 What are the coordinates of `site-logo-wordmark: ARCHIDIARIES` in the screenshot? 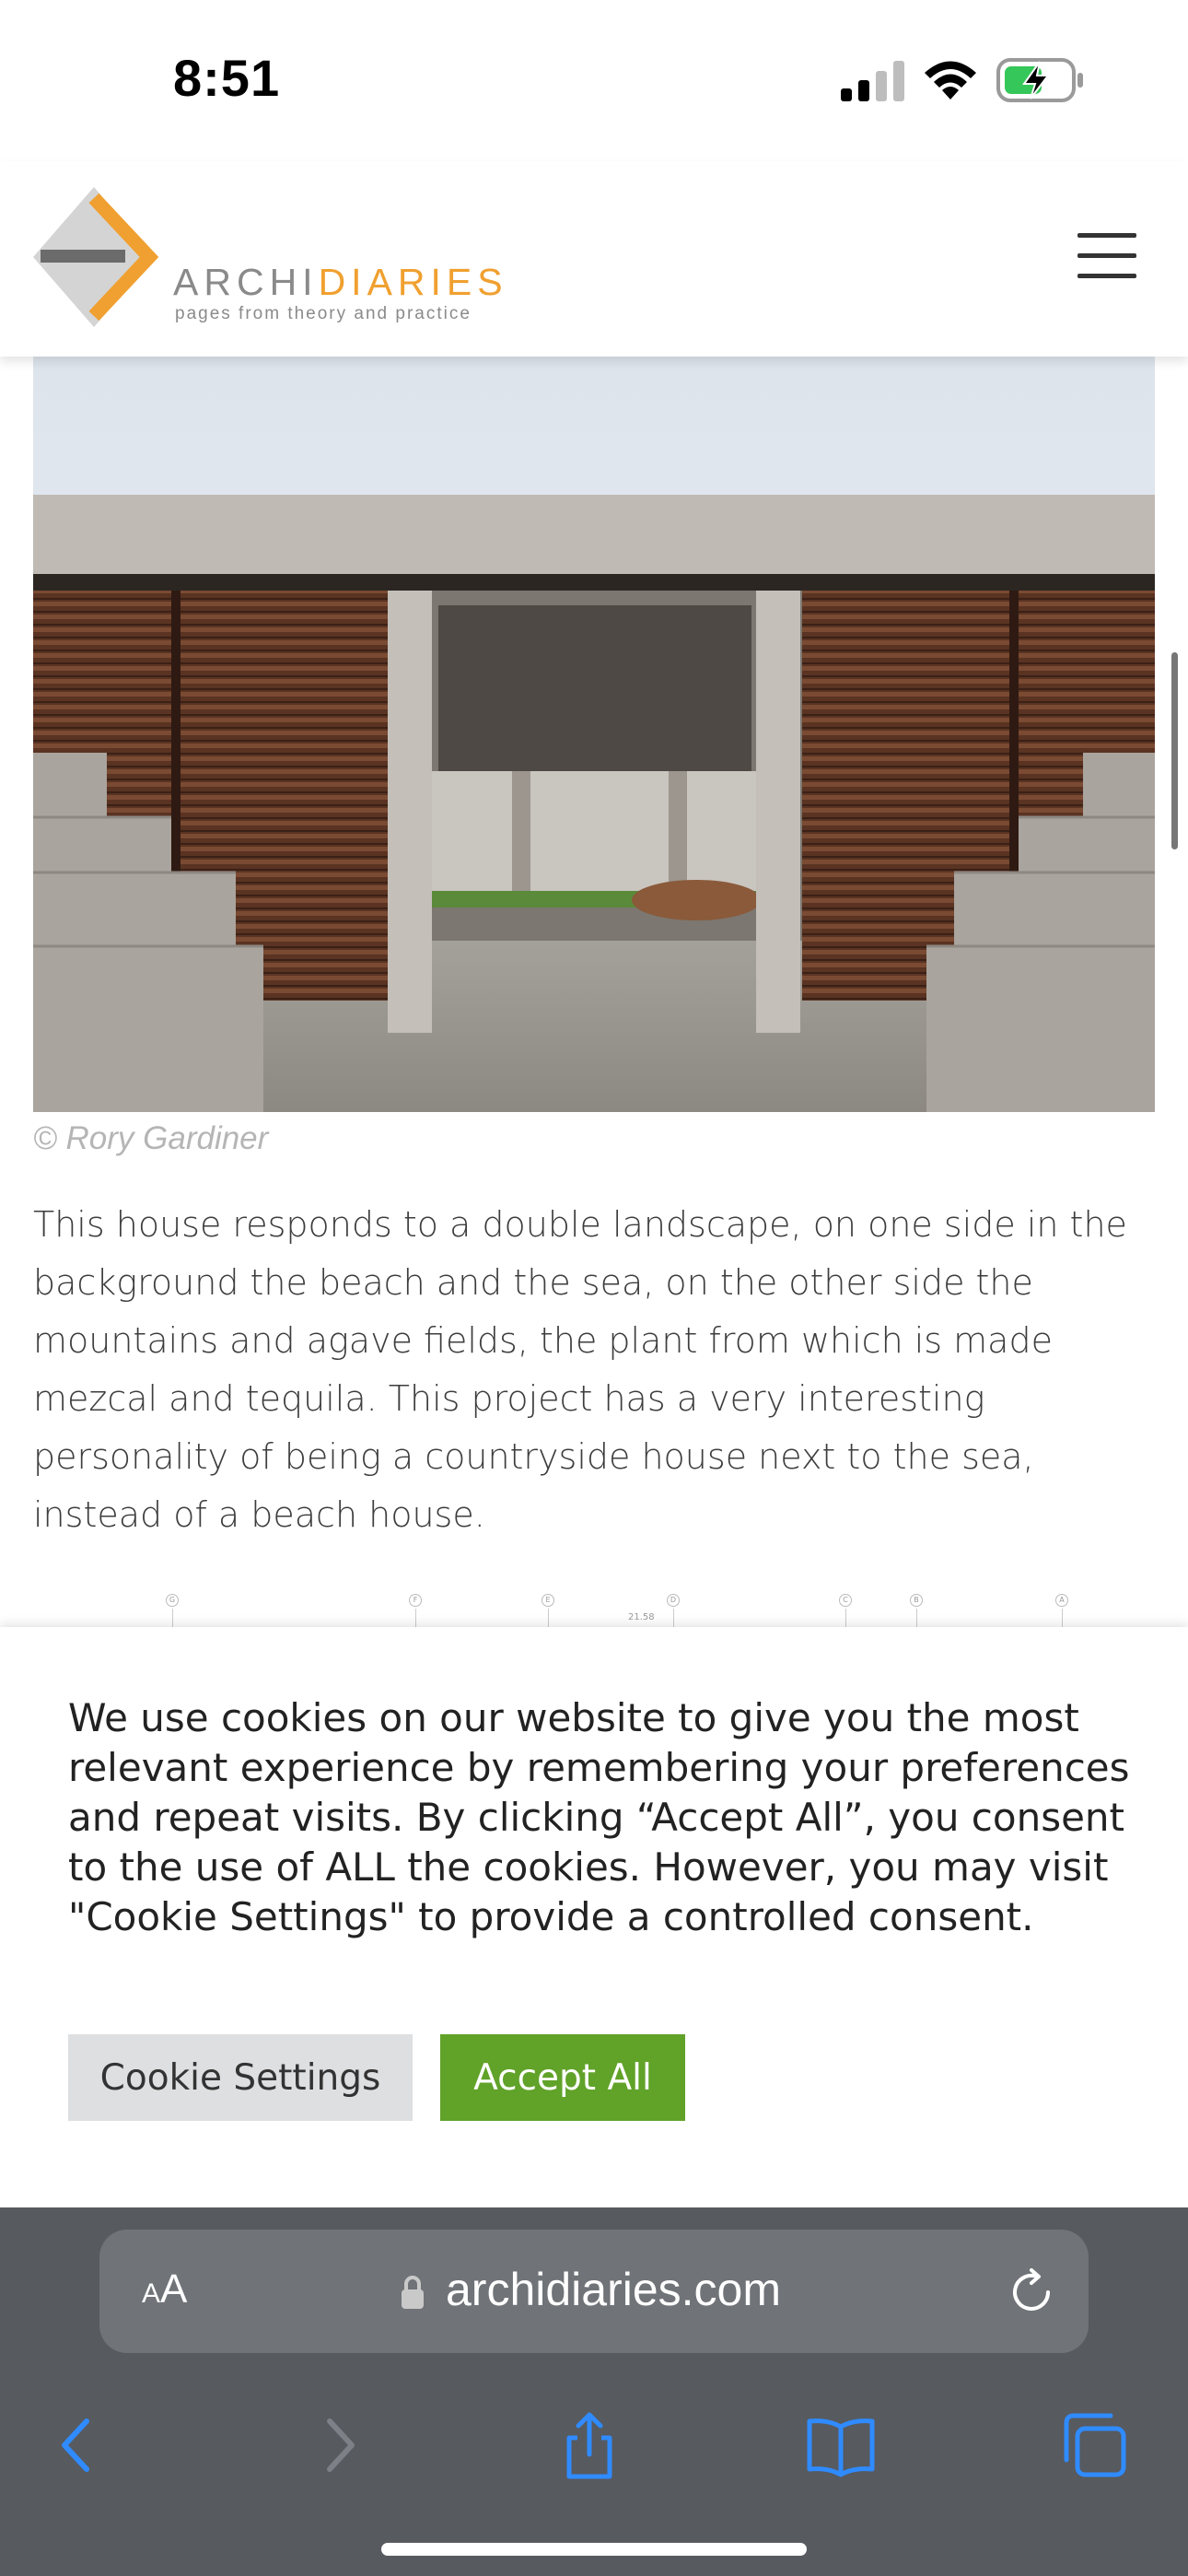 It's located at (340, 282).